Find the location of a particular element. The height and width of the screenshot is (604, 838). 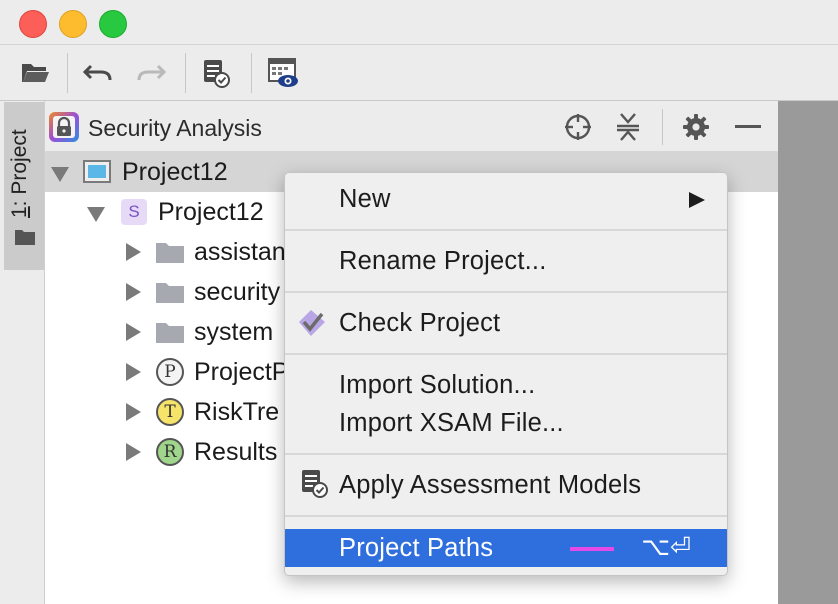

project-tab-label: 1: Project is located at coordinates (19, 173).